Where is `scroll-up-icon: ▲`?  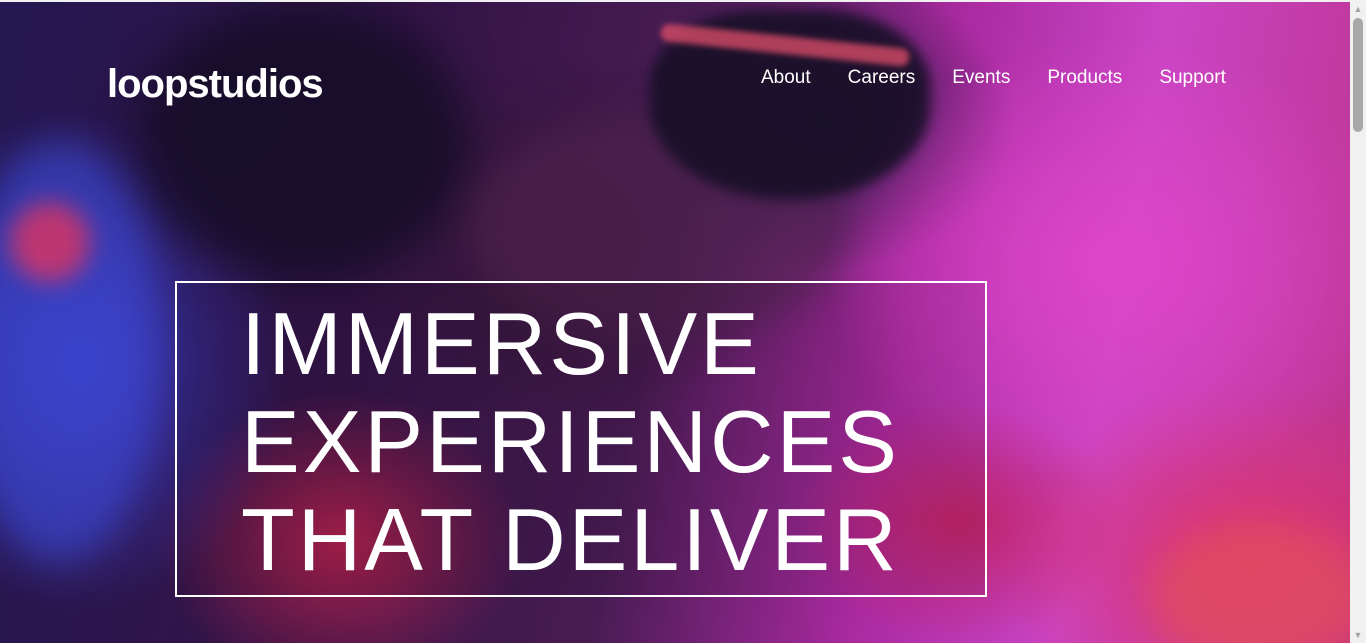
scroll-up-icon: ▲ is located at coordinates (1358, 9).